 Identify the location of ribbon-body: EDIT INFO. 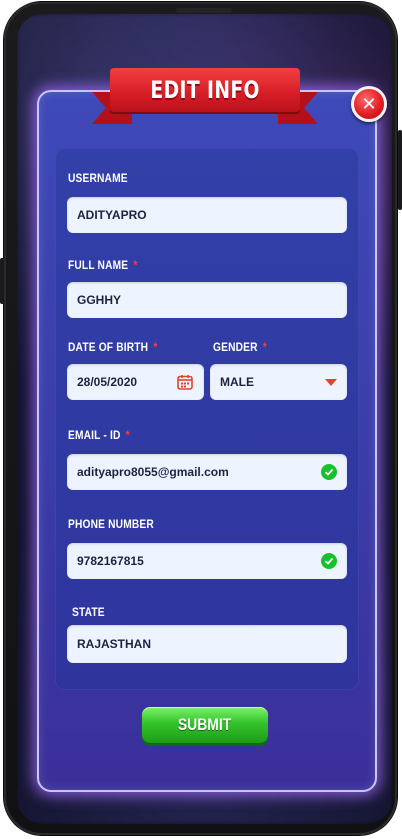
(205, 90).